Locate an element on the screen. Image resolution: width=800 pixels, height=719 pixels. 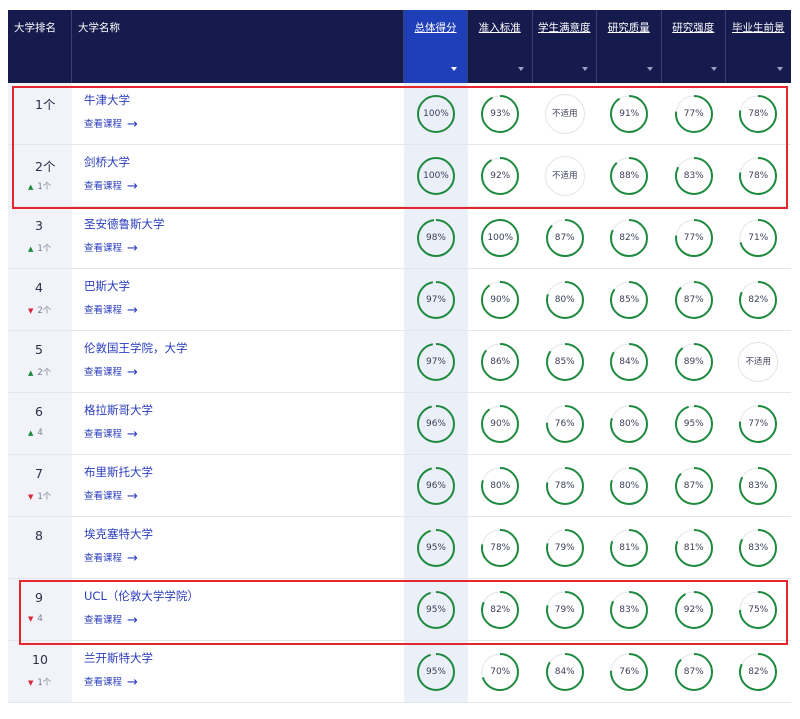
university-name-link: 伦敦国王学院，大学 is located at coordinates (136, 348).